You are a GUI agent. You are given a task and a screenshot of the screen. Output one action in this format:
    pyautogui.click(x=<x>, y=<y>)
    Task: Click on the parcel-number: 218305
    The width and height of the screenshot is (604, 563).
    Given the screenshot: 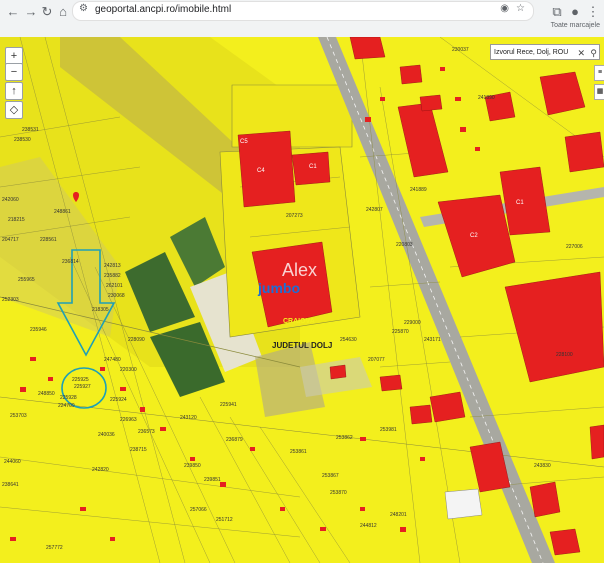 What is the action you would take?
    pyautogui.click(x=100, y=310)
    